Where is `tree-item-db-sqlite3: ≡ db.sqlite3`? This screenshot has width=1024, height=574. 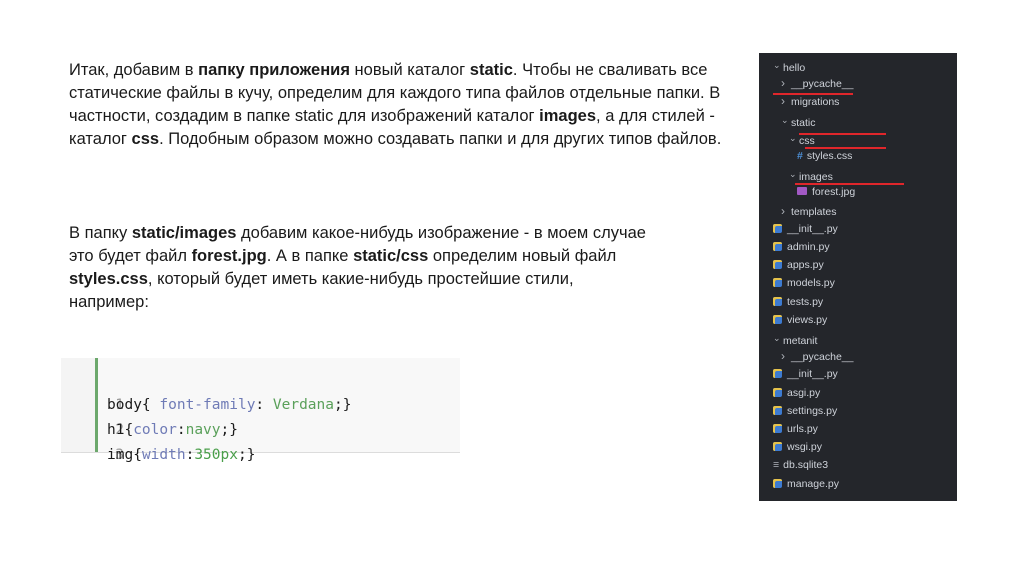 tree-item-db-sqlite3: ≡ db.sqlite3 is located at coordinates (800, 465).